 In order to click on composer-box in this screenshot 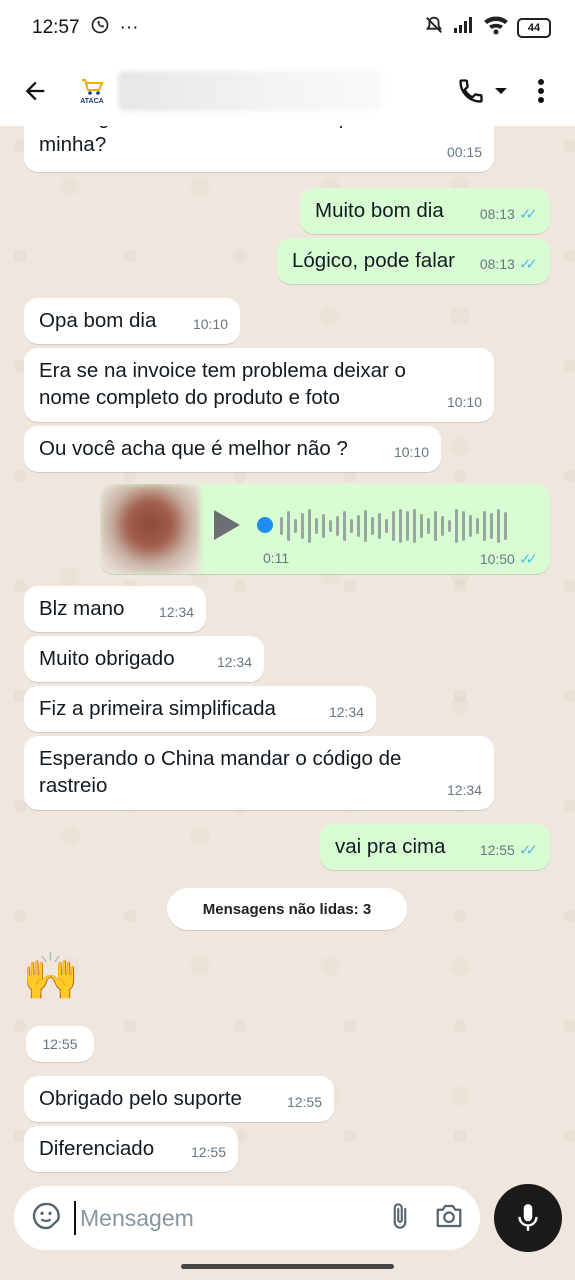, I will do `click(247, 1218)`.